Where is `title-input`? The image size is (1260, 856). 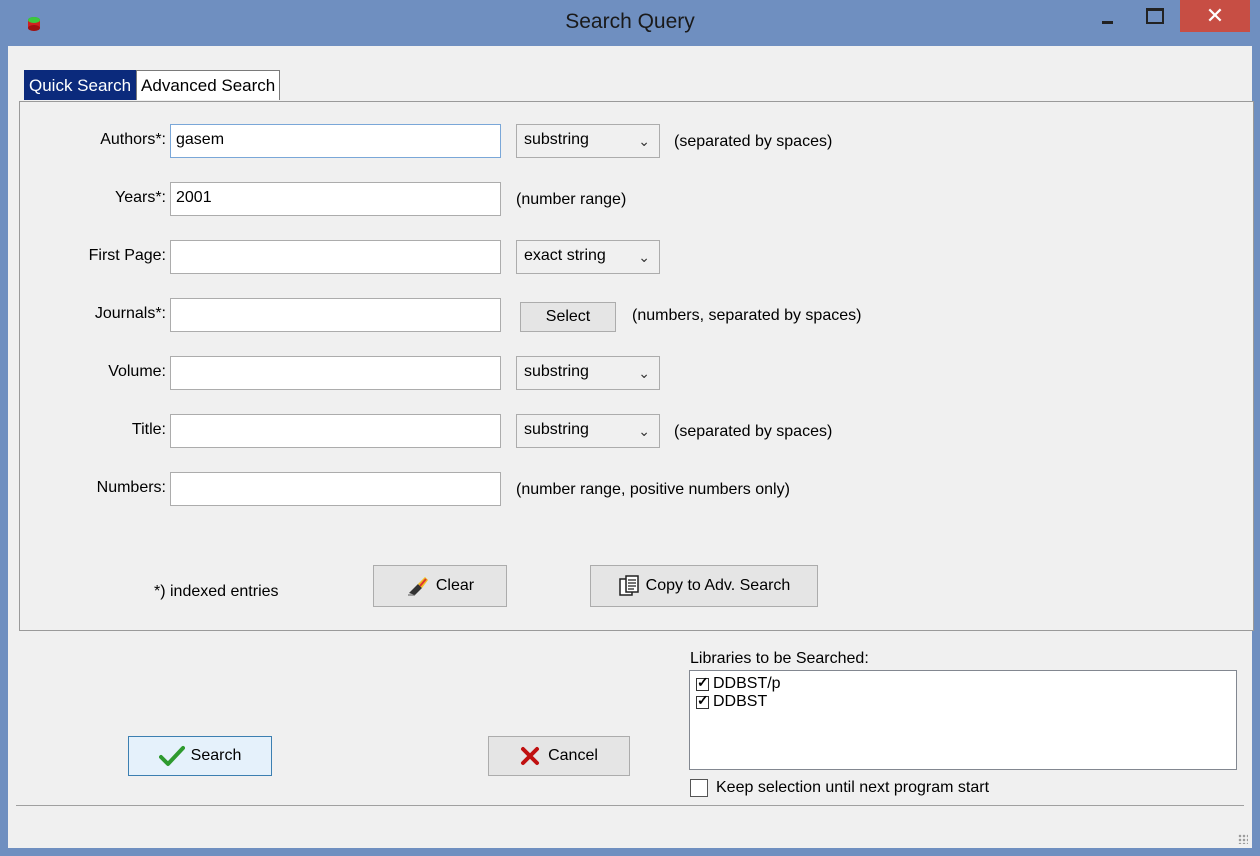
title-input is located at coordinates (335, 431).